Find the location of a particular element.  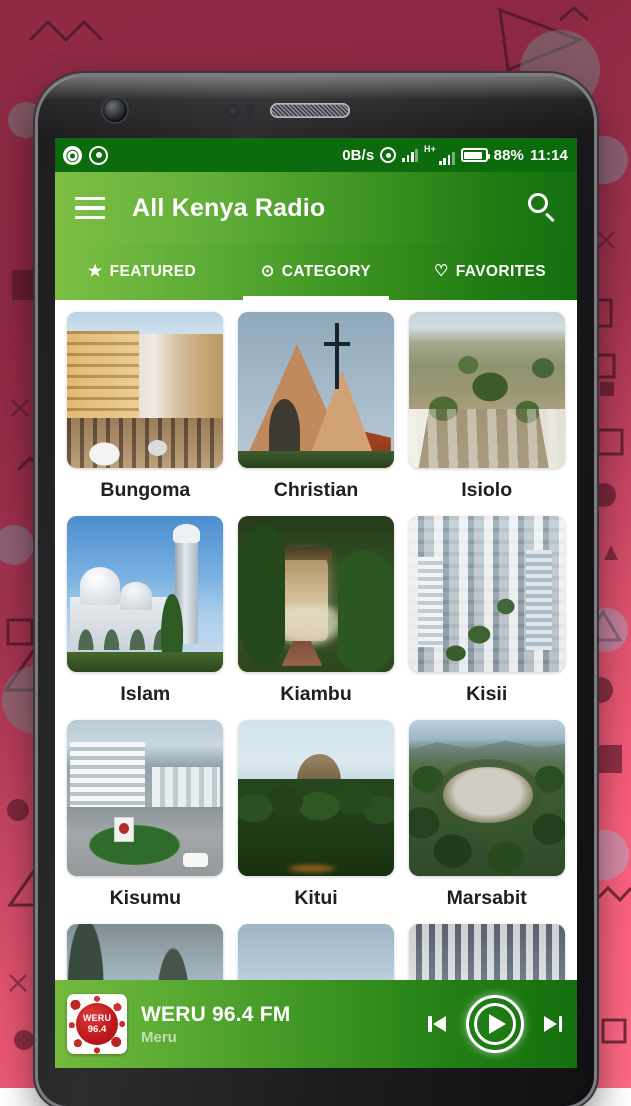

proximity-sensor-icon is located at coordinates (232, 110).